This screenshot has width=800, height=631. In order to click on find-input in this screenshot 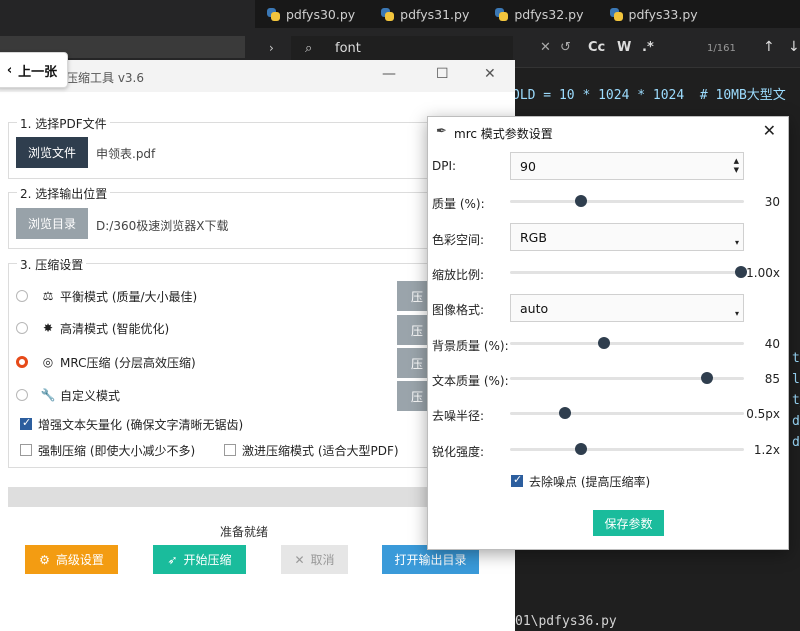, I will do `click(402, 49)`.